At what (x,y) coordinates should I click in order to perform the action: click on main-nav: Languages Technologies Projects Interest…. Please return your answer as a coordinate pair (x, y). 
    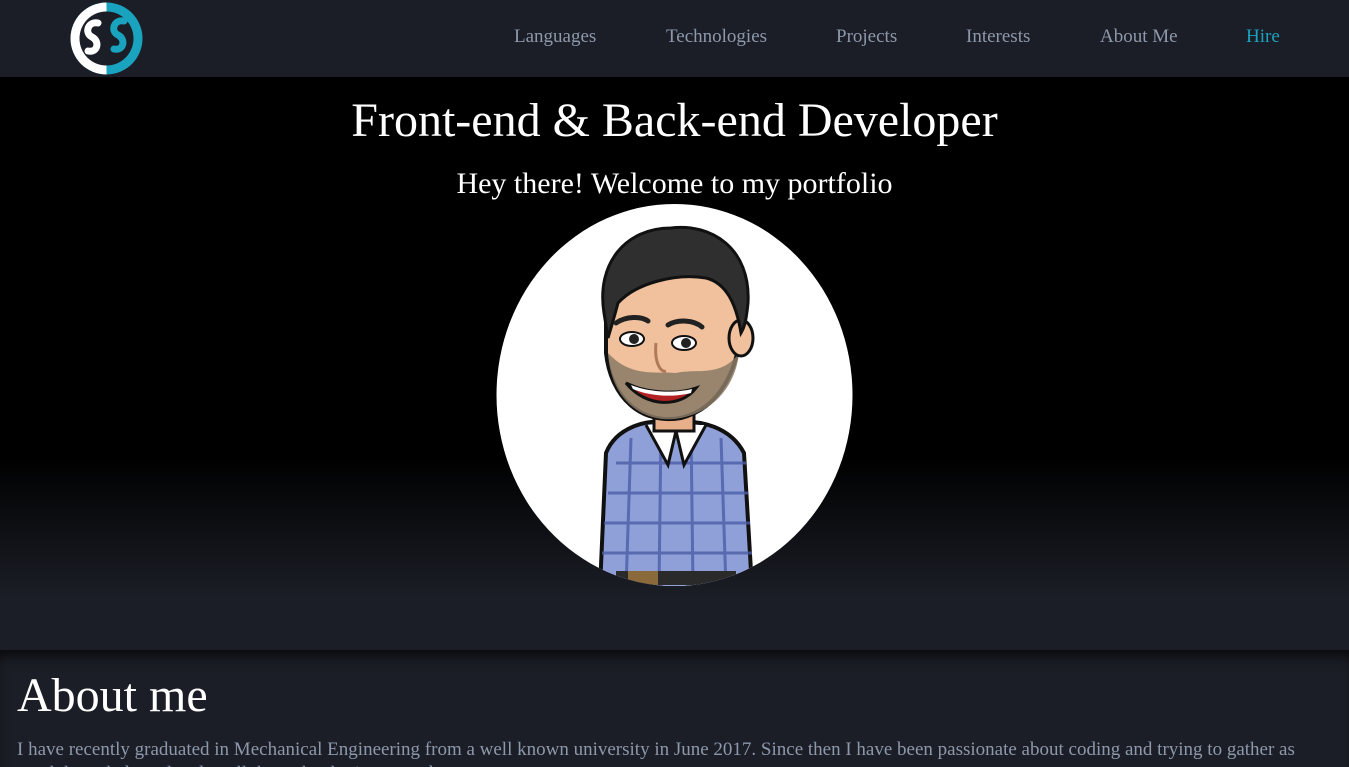
    Looking at the image, I should click on (674, 38).